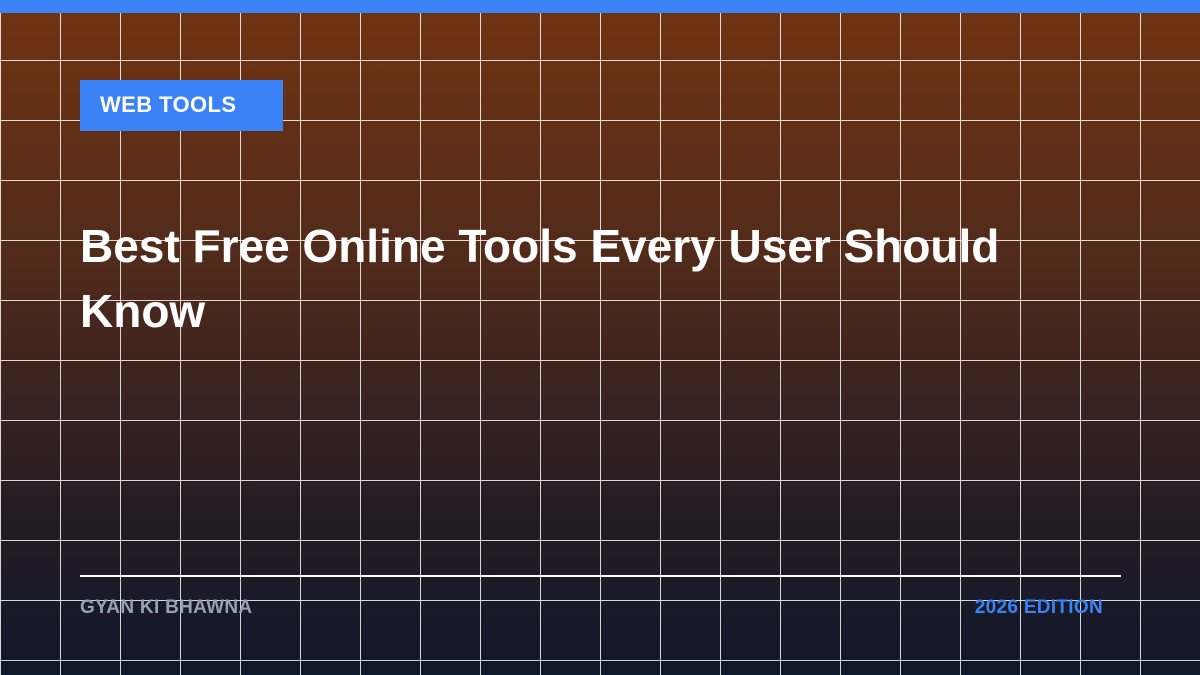  I want to click on category-tag: WEB TOOLS, so click(181, 105).